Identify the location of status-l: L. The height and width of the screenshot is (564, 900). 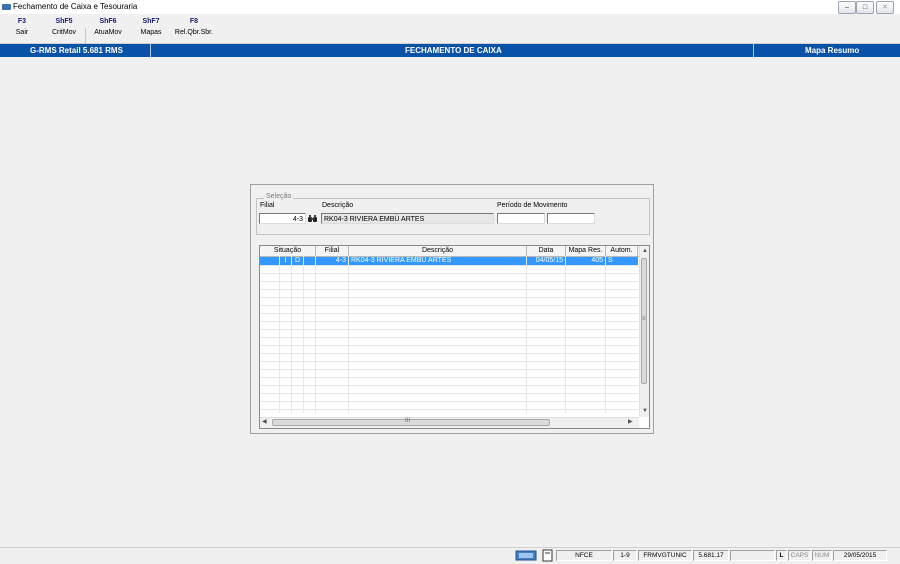
(781, 555).